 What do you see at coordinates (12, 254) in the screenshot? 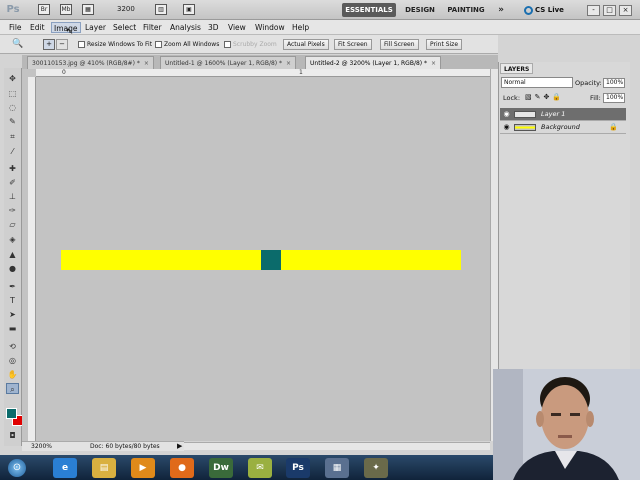
I see `blur-tool-icon: ▲` at bounding box center [12, 254].